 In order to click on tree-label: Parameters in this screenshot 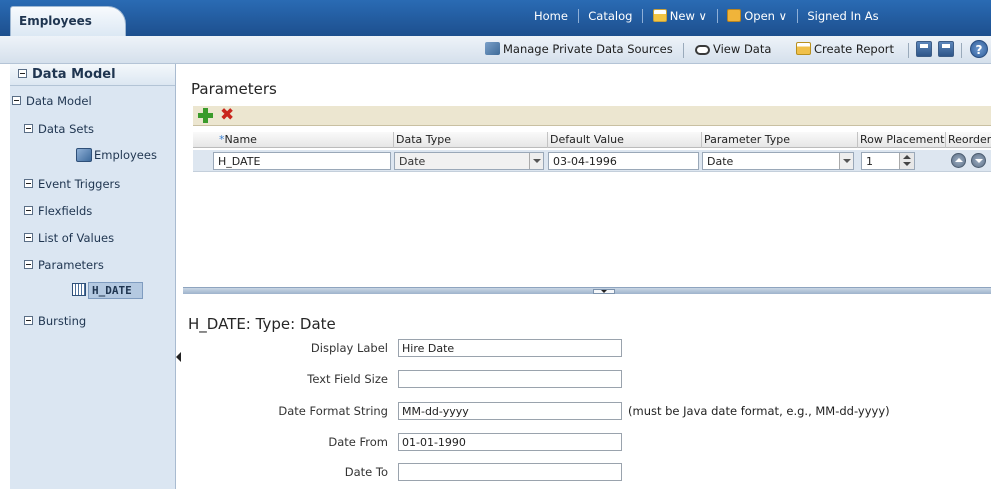, I will do `click(71, 265)`.